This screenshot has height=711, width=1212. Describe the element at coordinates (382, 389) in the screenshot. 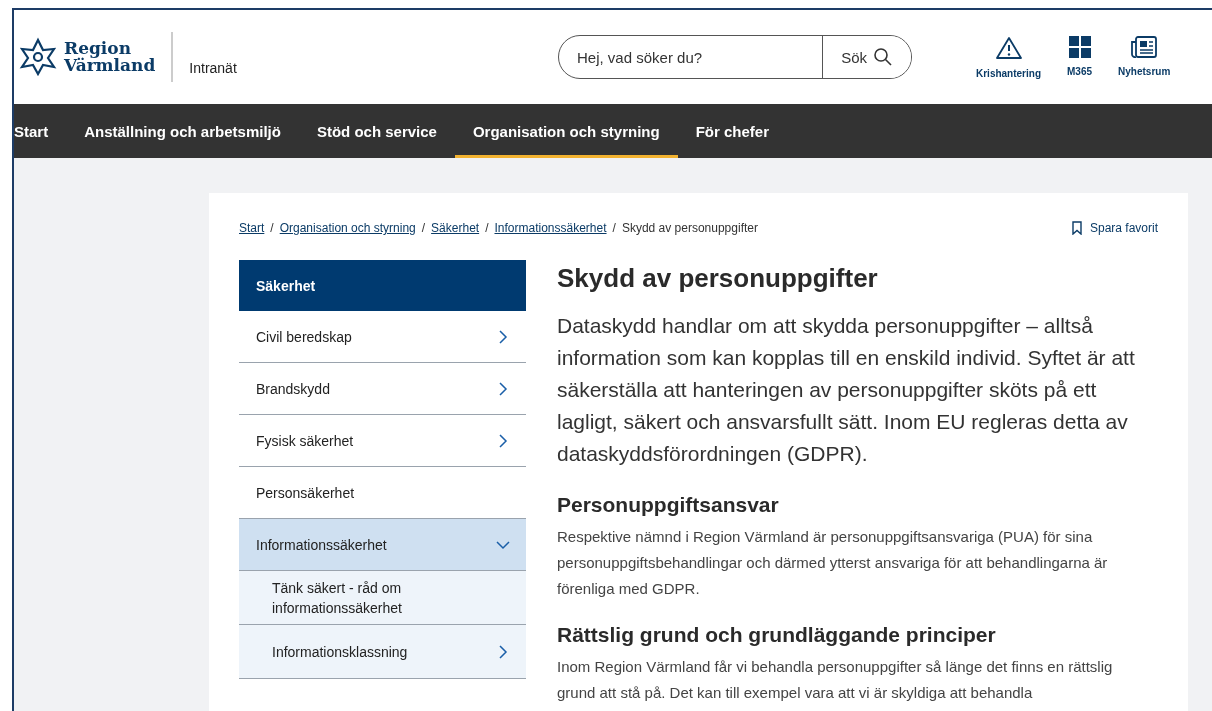

I see `sidebar-item: Brandskydd` at that location.